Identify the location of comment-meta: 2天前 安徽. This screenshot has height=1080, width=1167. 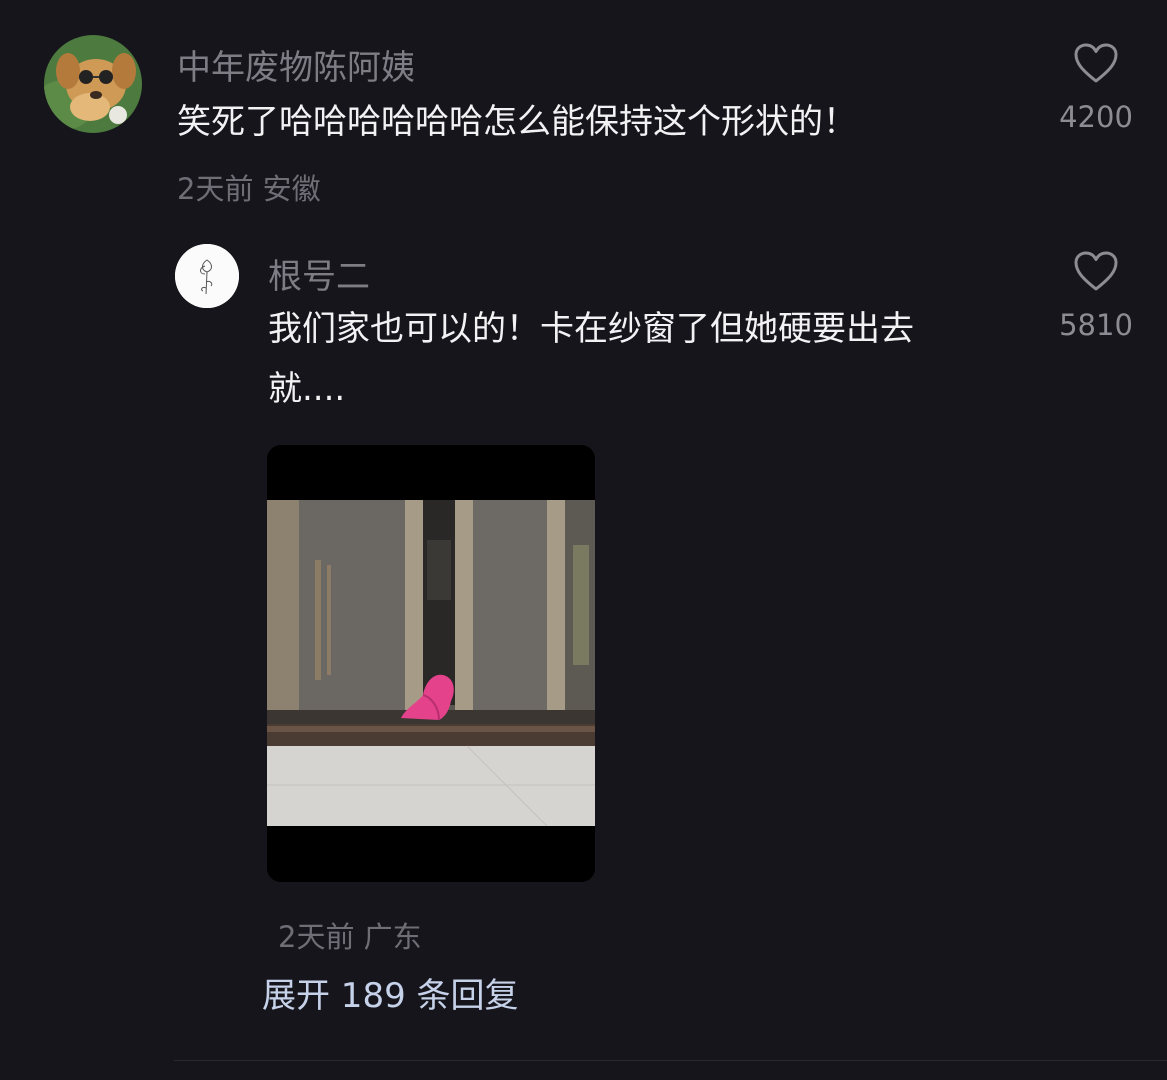
(249, 187).